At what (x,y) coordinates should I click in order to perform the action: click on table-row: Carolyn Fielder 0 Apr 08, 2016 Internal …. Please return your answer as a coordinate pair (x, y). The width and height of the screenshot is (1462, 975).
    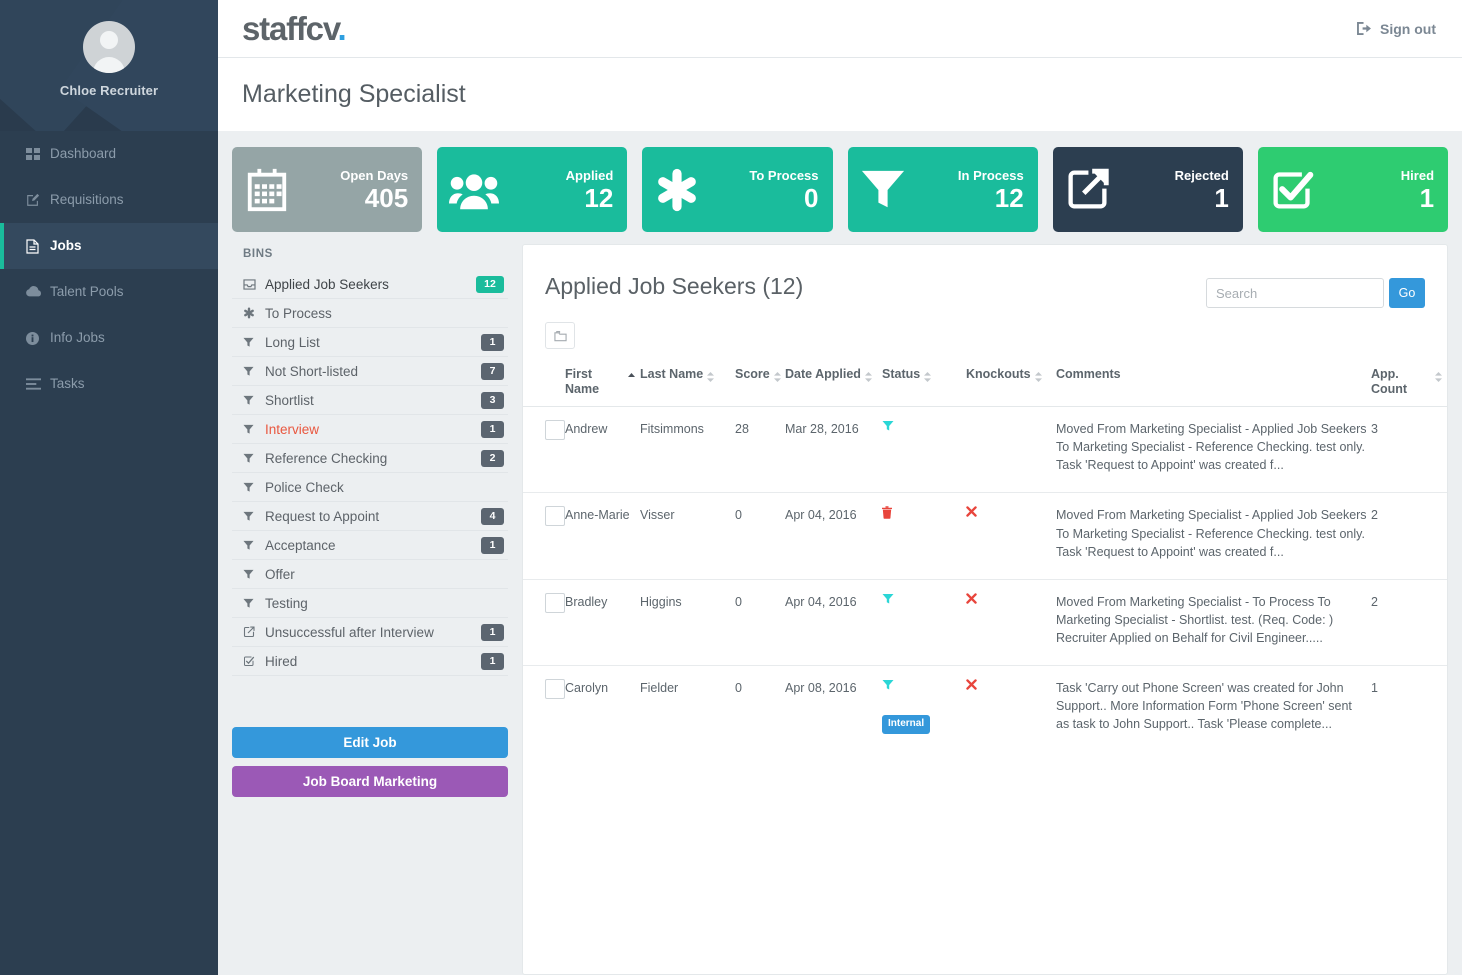
    Looking at the image, I should click on (985, 709).